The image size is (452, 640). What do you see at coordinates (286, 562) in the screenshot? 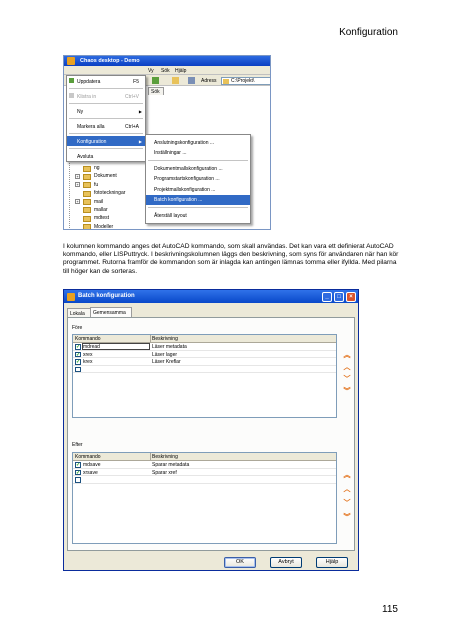
I see `cancel-button: Avbryt` at bounding box center [286, 562].